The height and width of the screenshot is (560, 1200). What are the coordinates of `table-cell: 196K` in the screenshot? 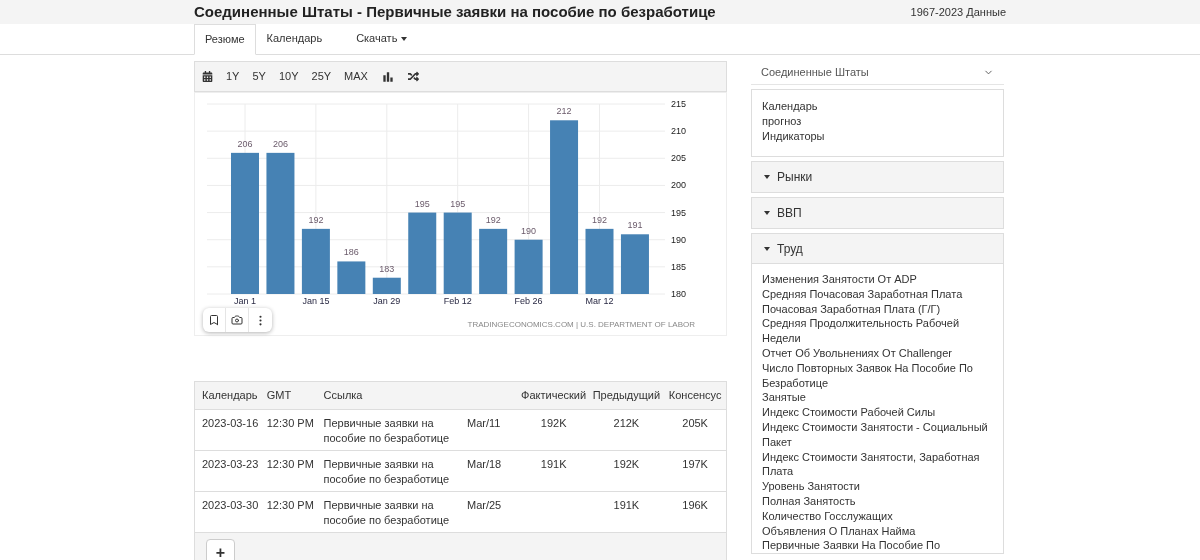 It's located at (695, 505).